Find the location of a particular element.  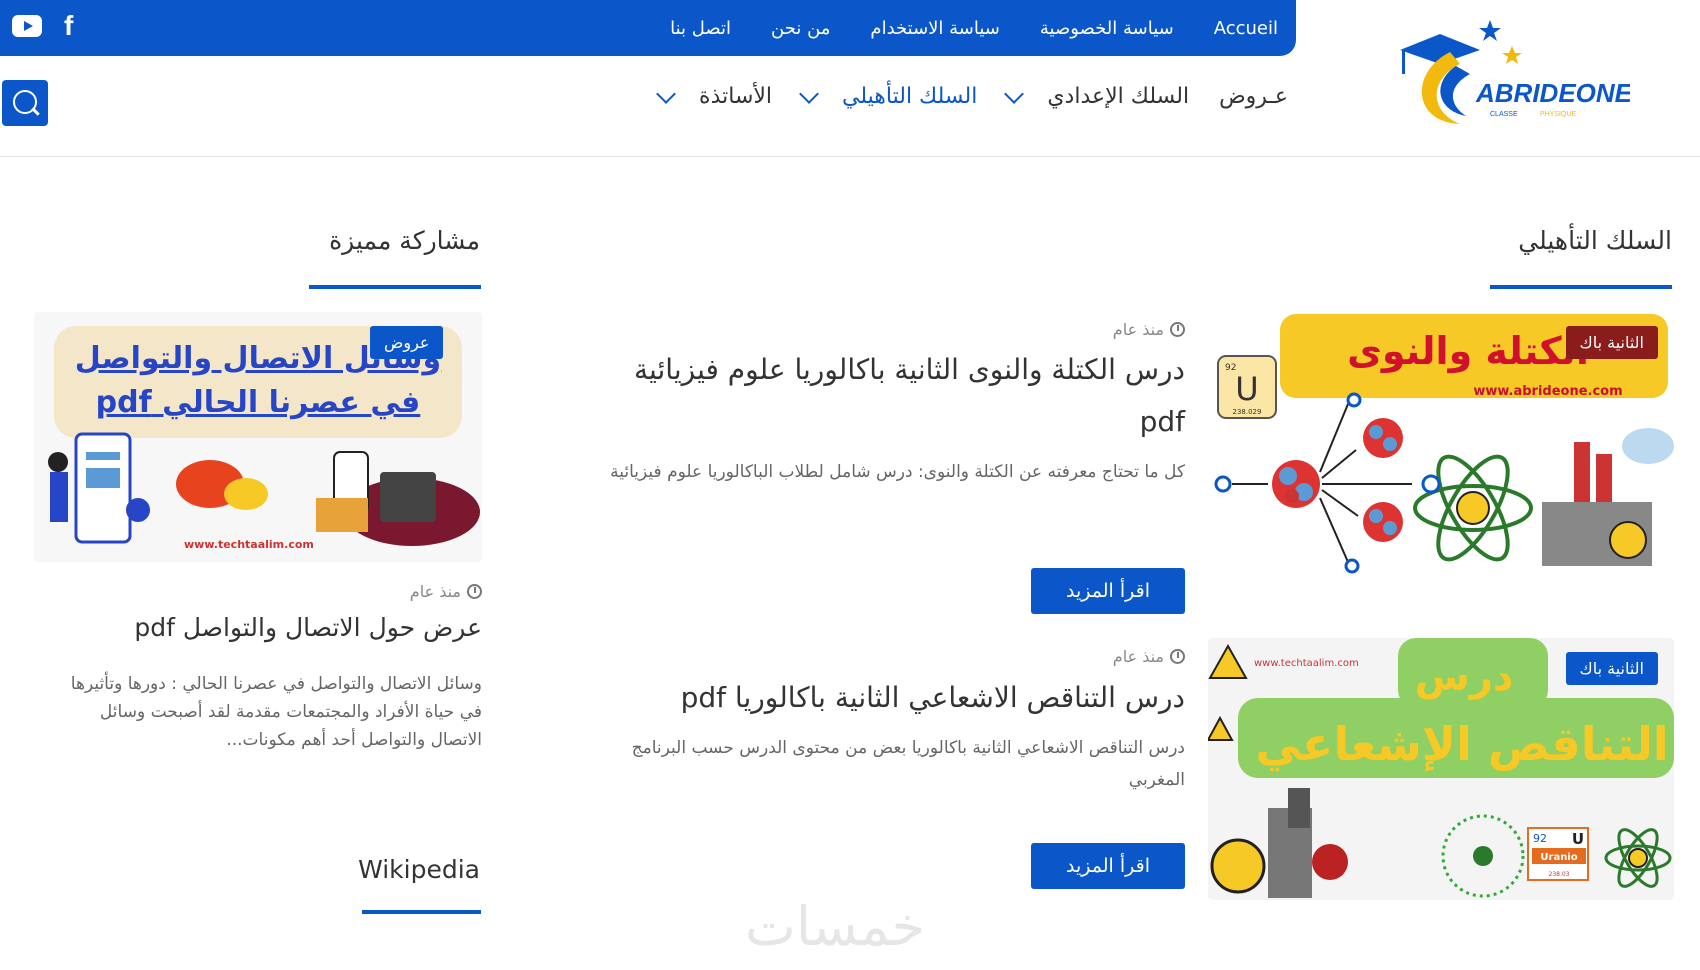

nav-label: الأساتذة is located at coordinates (736, 96).